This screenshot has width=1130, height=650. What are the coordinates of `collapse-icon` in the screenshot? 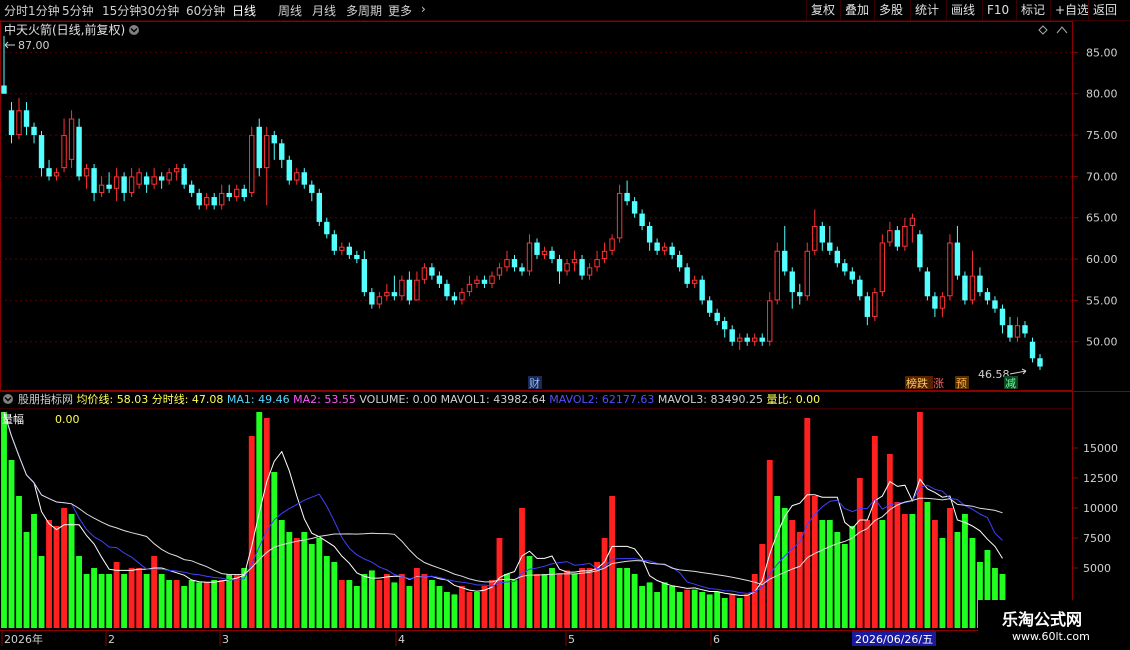 It's located at (1062, 30).